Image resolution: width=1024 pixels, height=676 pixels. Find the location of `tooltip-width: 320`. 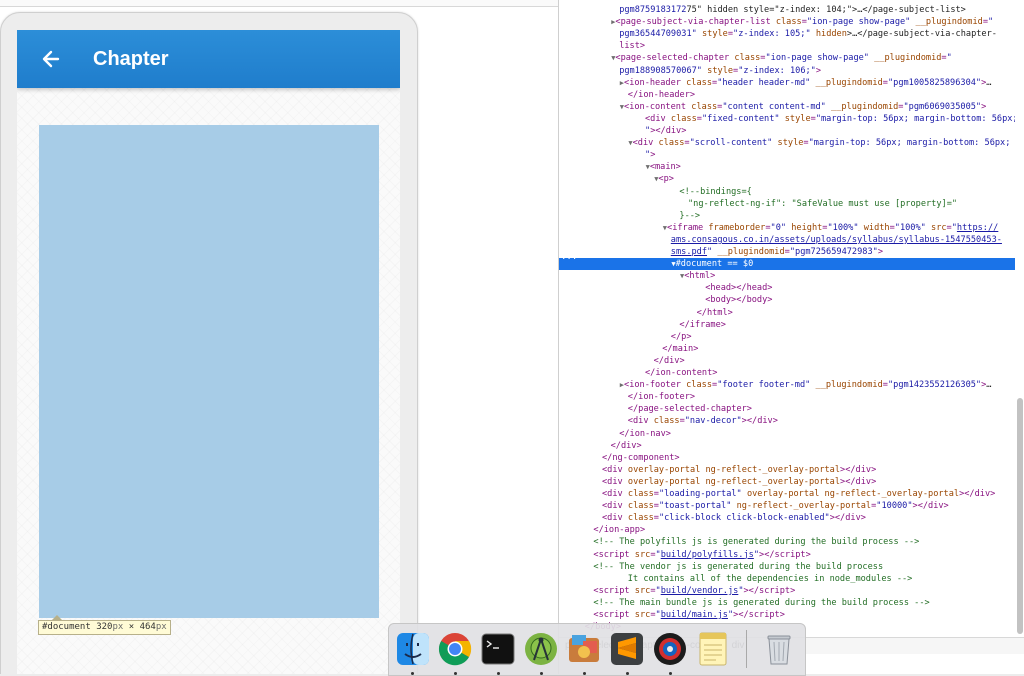

tooltip-width: 320 is located at coordinates (104, 627).